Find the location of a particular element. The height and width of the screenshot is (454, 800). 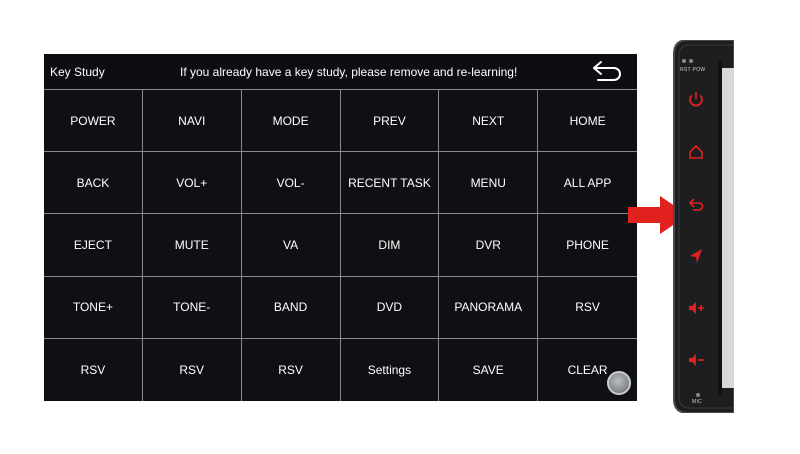

back-arrow-icon is located at coordinates (607, 71).